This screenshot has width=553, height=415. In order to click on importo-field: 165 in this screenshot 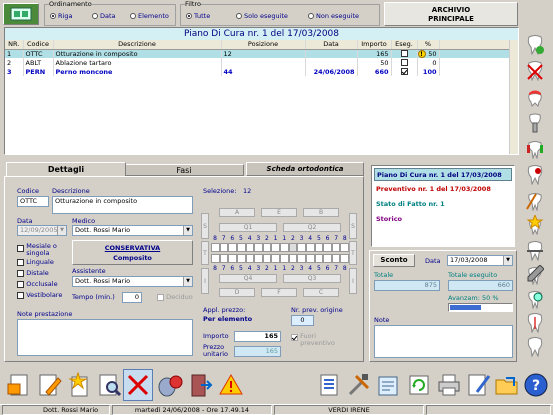, I will do `click(257, 336)`.